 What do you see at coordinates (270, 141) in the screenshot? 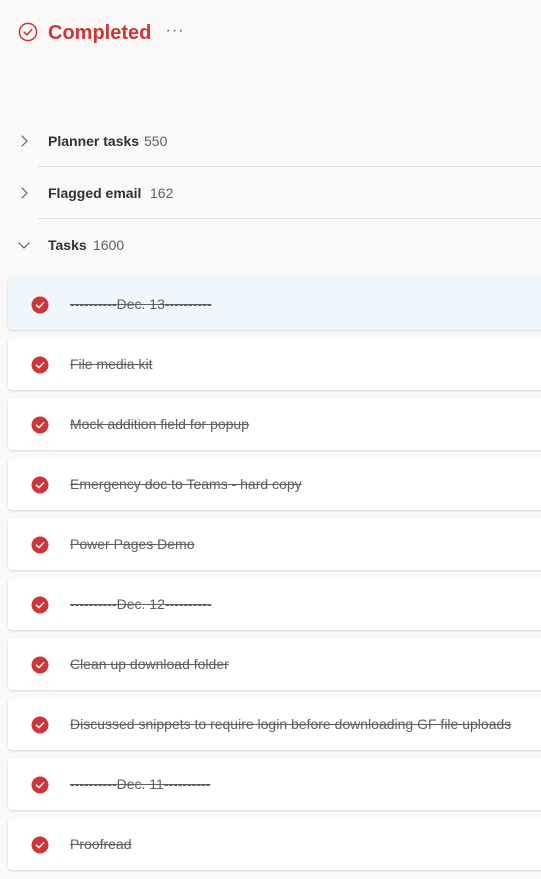
I see `group-planner-tasks: Planner tasks 550` at bounding box center [270, 141].